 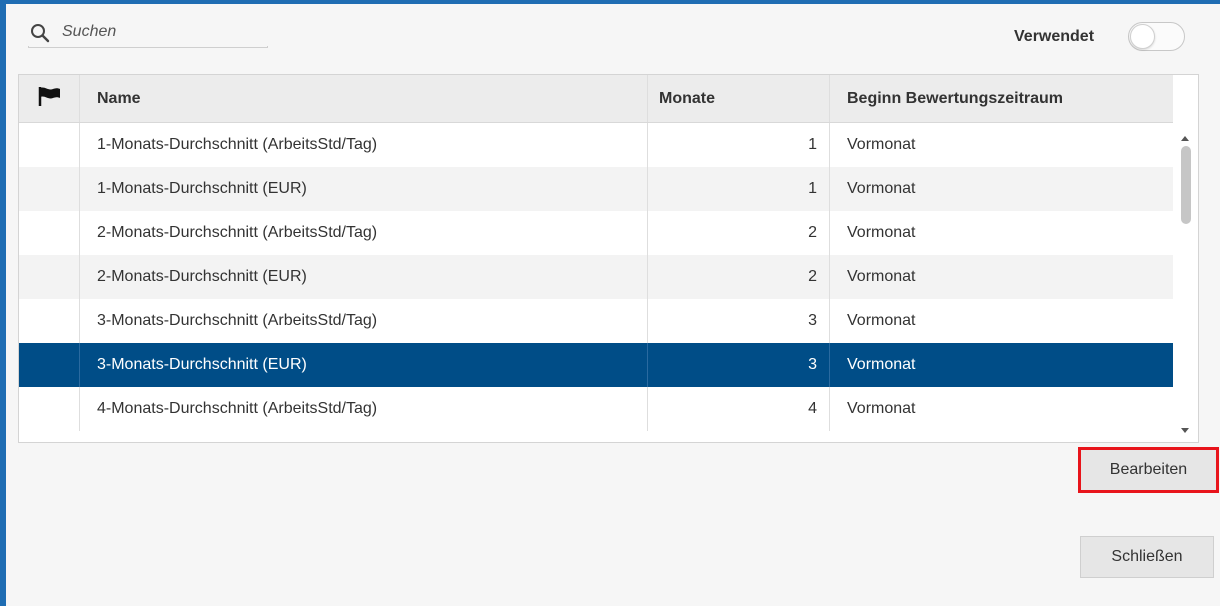 What do you see at coordinates (364, 365) in the screenshot?
I see `row-name-cell: 3-Monats-Durchschnitt (EUR)` at bounding box center [364, 365].